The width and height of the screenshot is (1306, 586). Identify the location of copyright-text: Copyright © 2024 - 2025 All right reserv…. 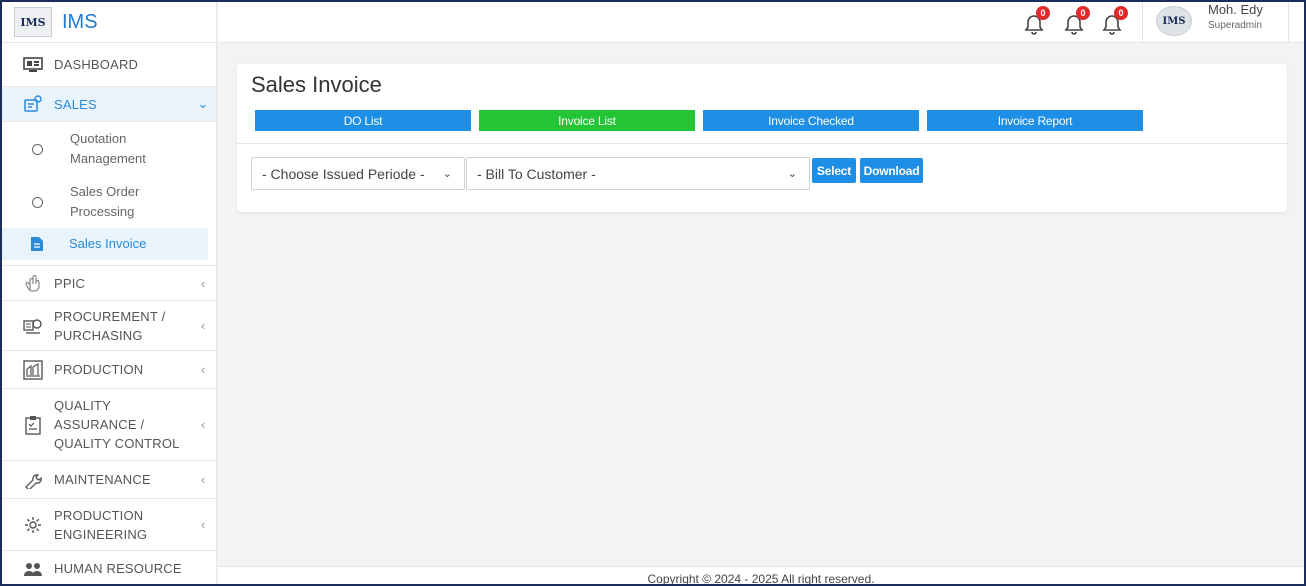
(761, 578).